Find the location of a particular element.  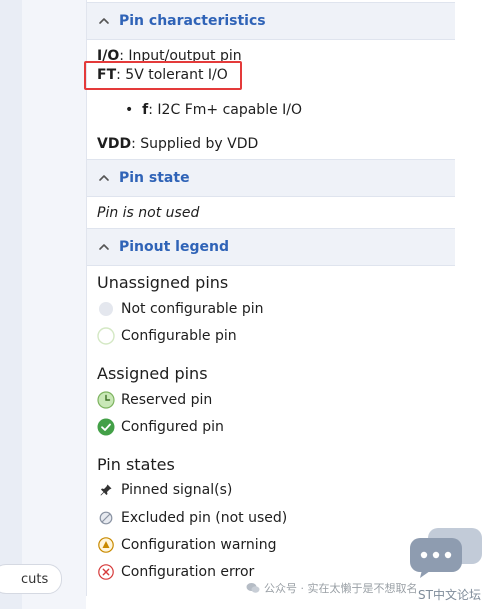

vdd-text: : Supplied by VDD is located at coordinates (195, 144).